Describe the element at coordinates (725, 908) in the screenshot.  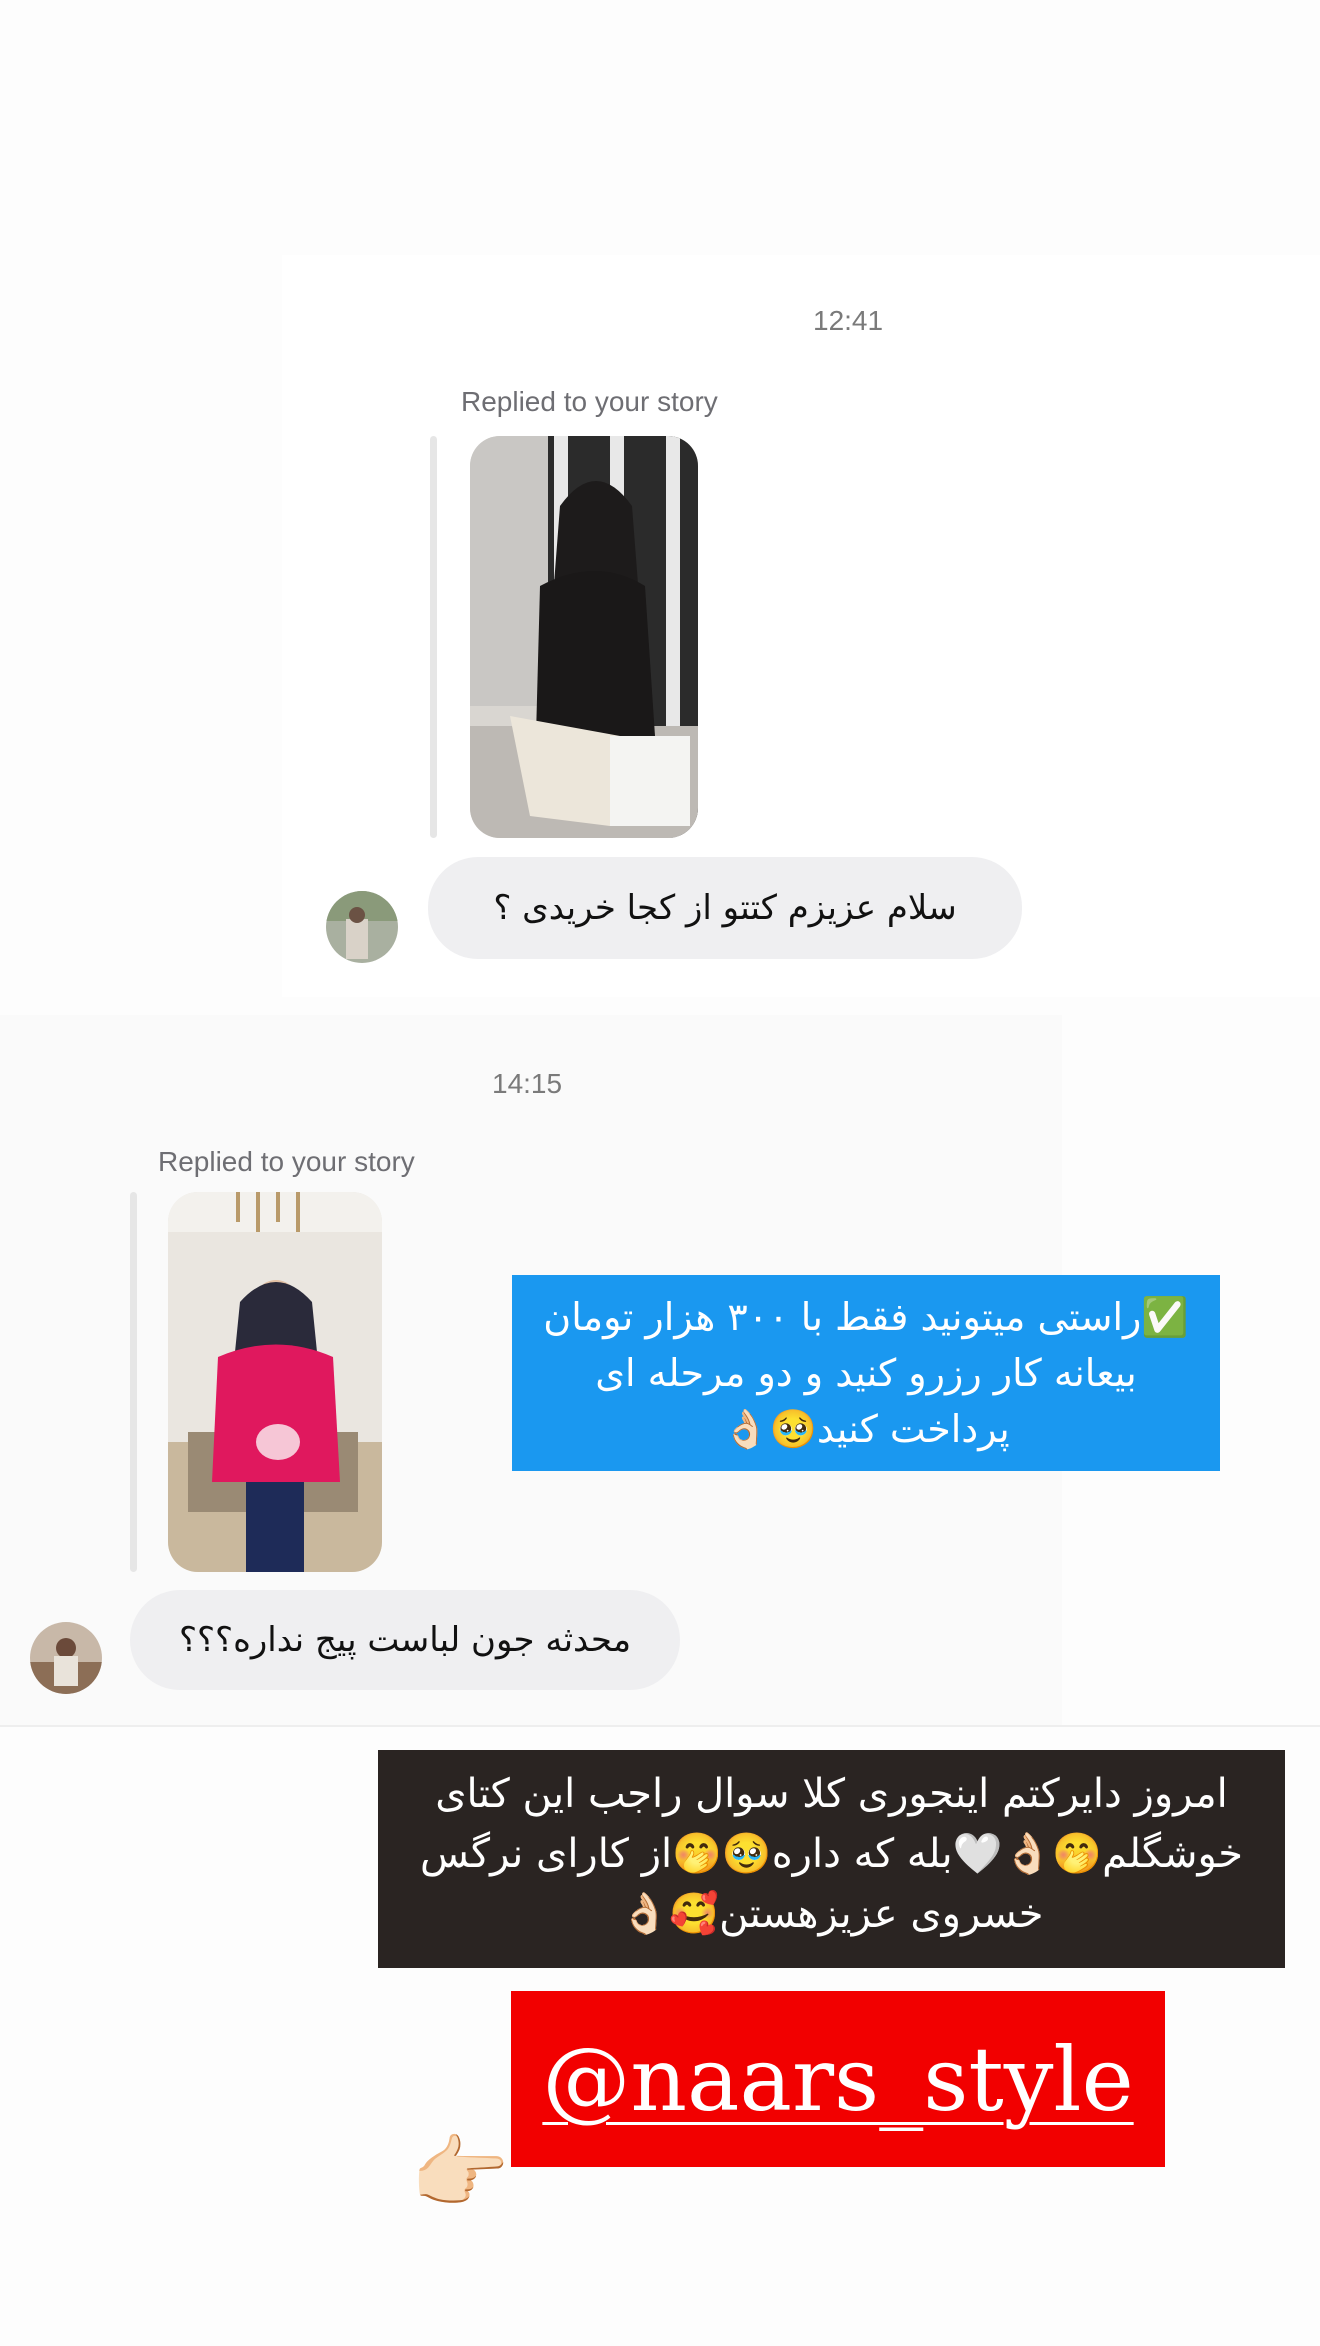
I see `message-bubble: سلام عزیزم کتتو از کجا خریدی ؟` at that location.